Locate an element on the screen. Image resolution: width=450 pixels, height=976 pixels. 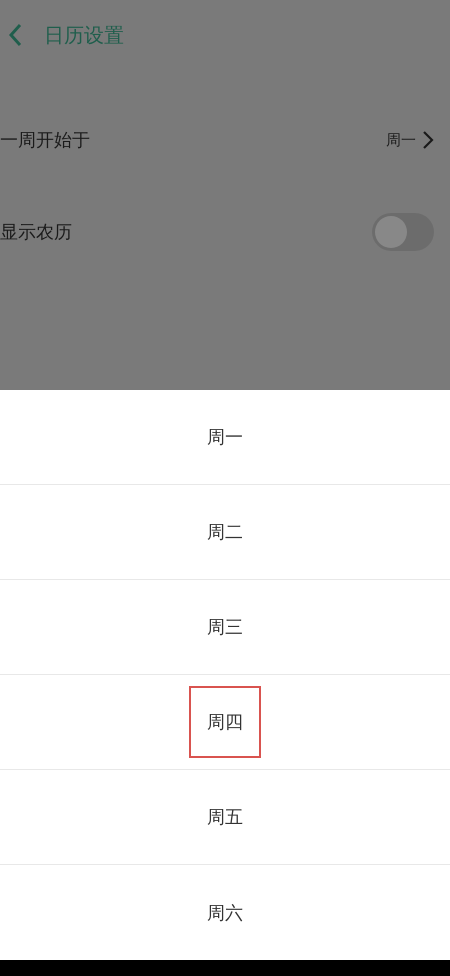
picker-option: 周一 is located at coordinates (225, 437).